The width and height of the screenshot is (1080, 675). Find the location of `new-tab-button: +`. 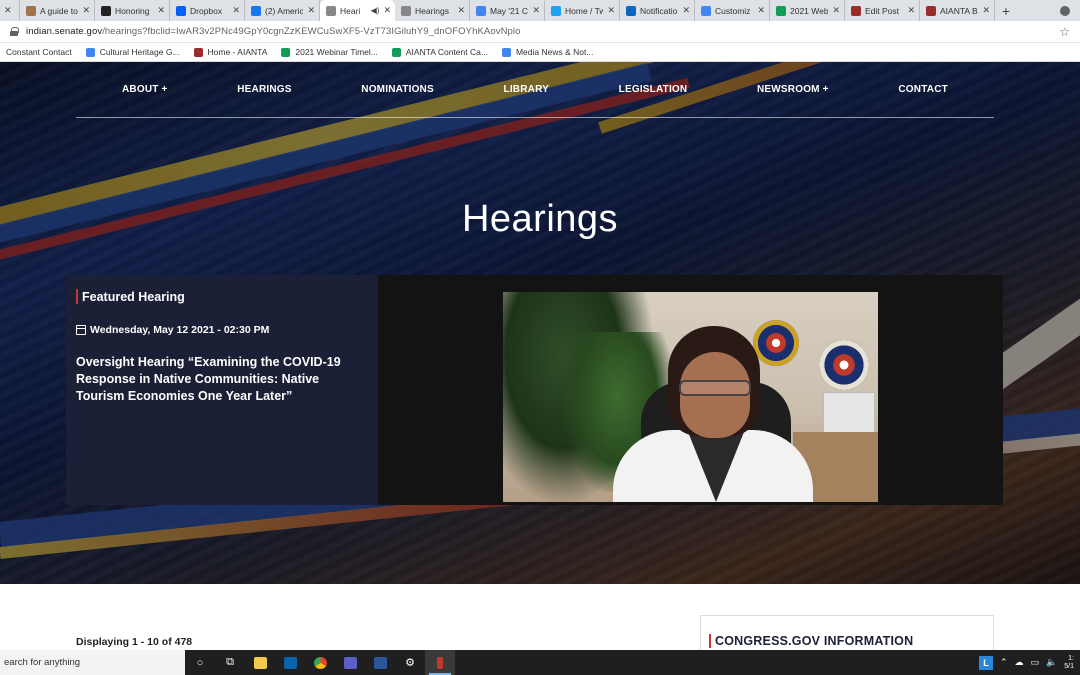

new-tab-button: + is located at coordinates (1006, 10).